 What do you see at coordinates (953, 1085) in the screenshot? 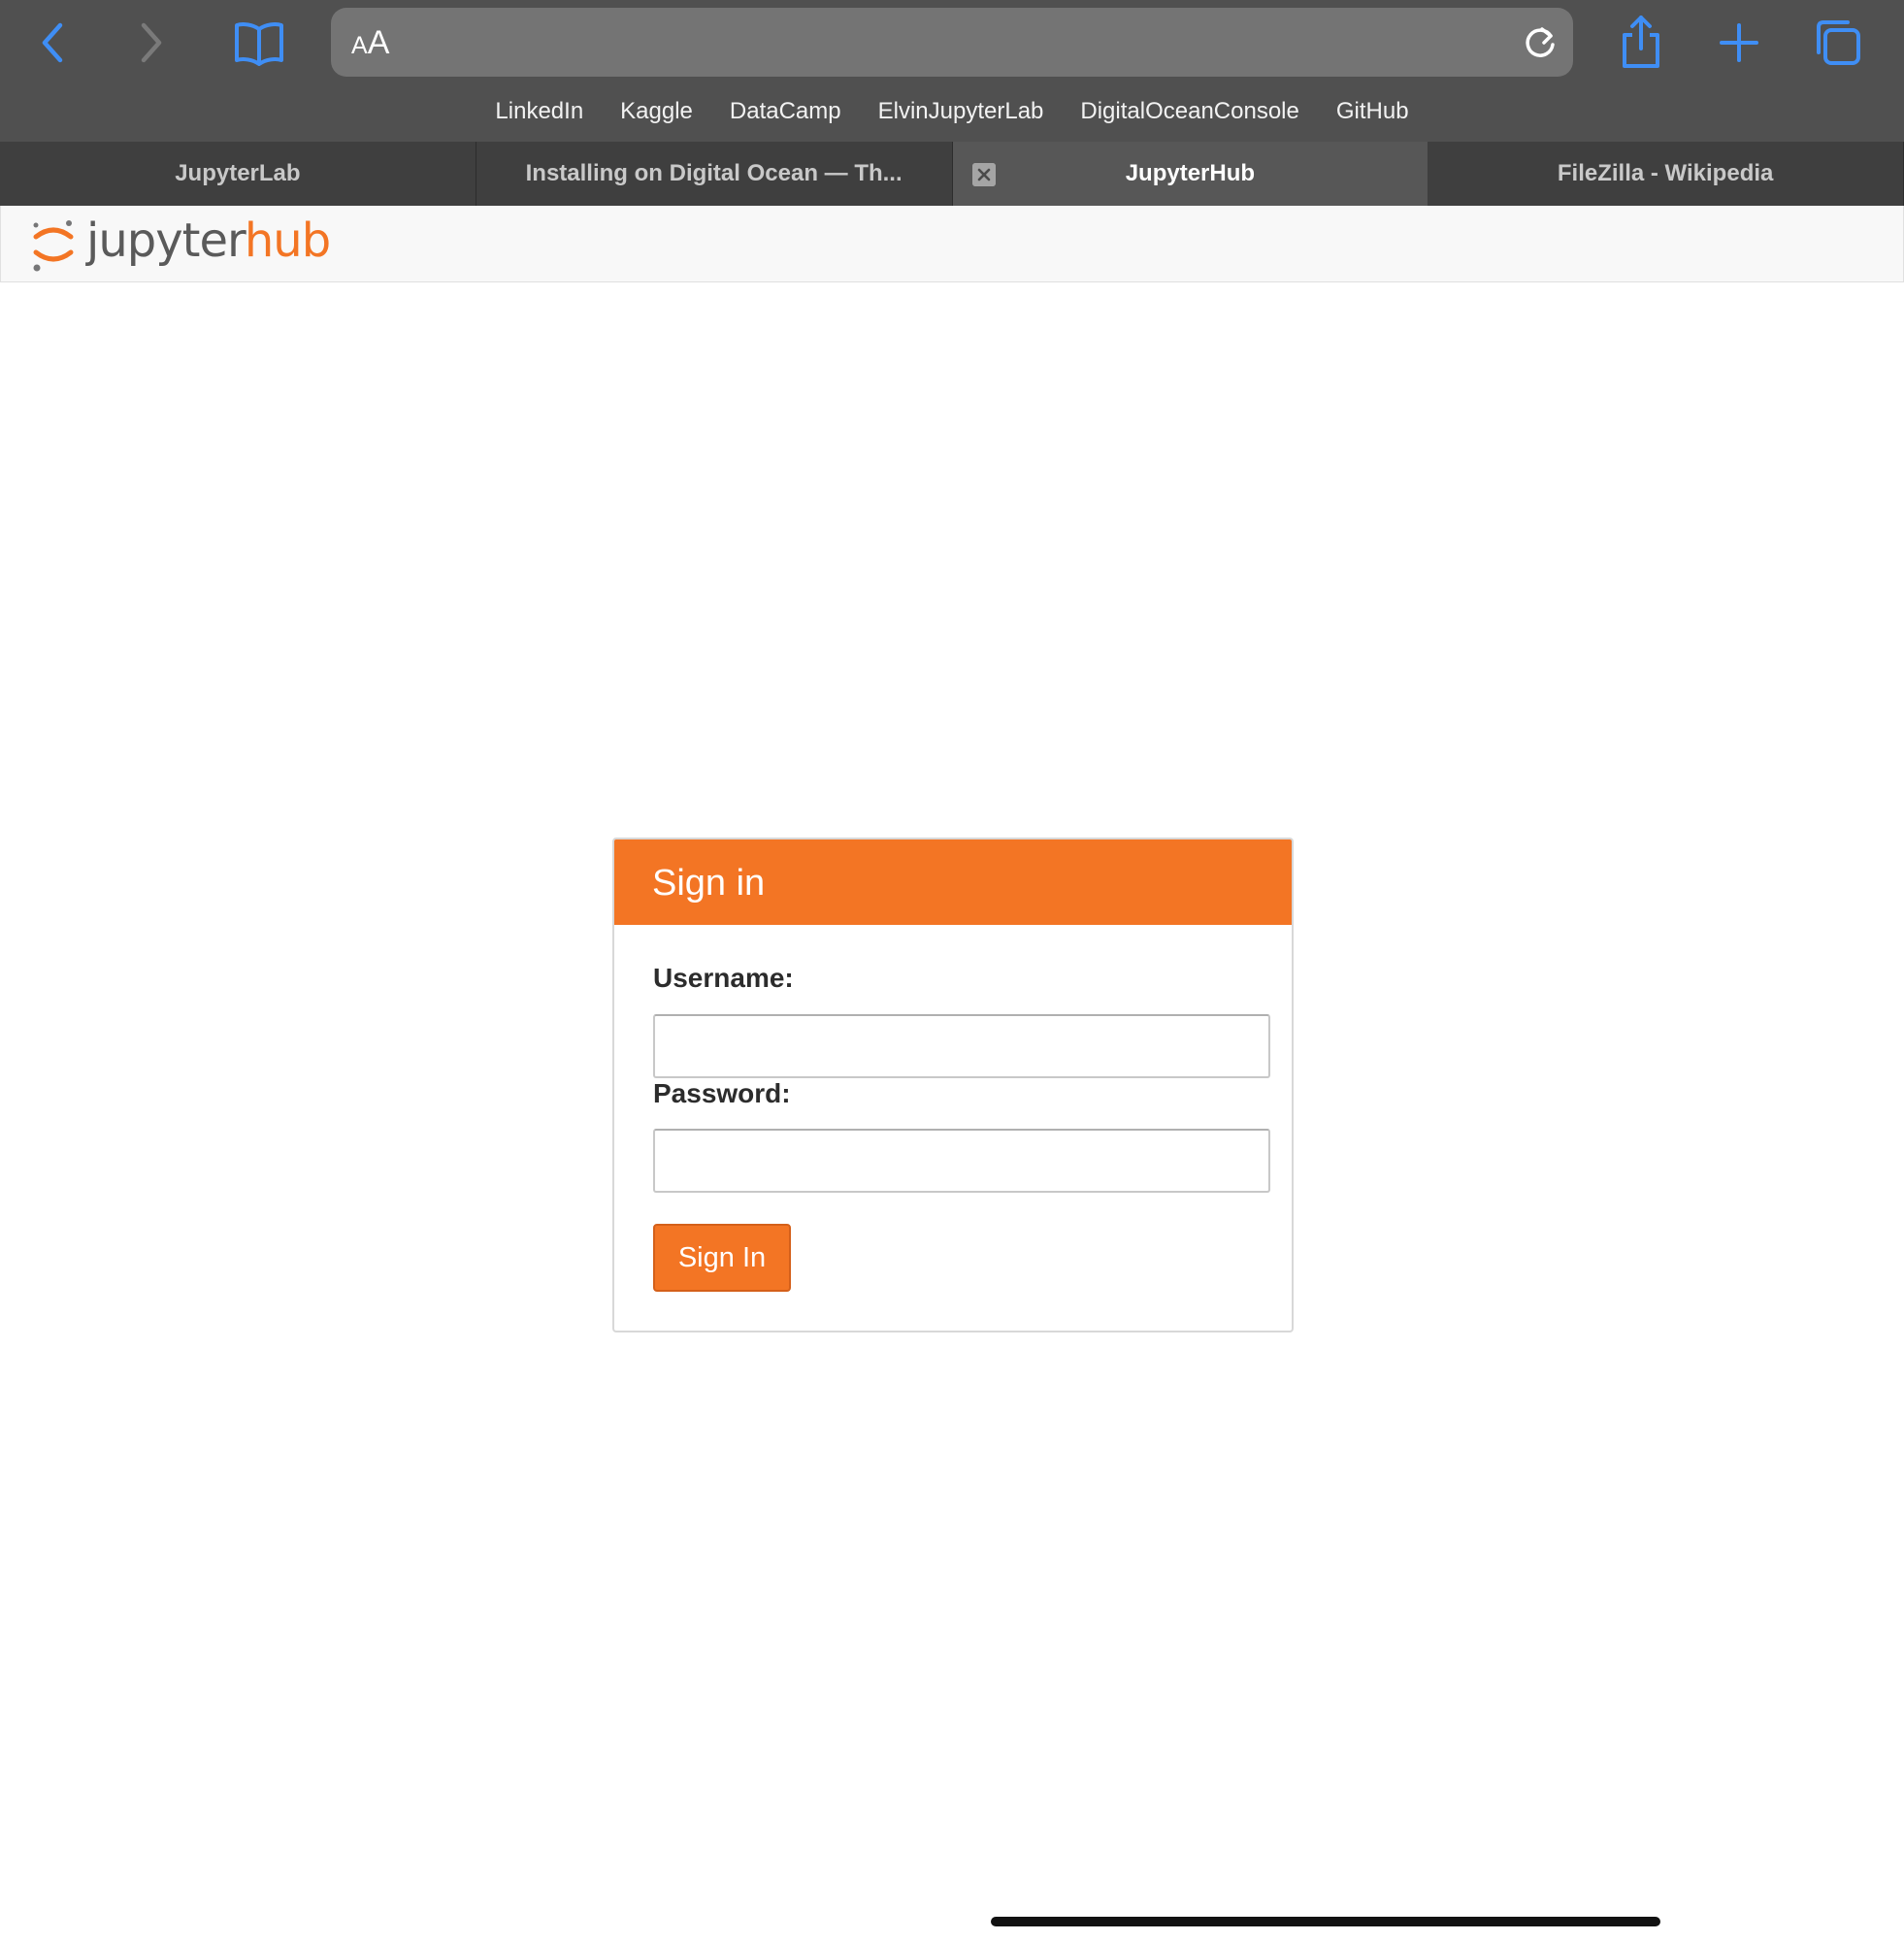
I see `login-panel: Sign in Username: Password: Sign In` at bounding box center [953, 1085].